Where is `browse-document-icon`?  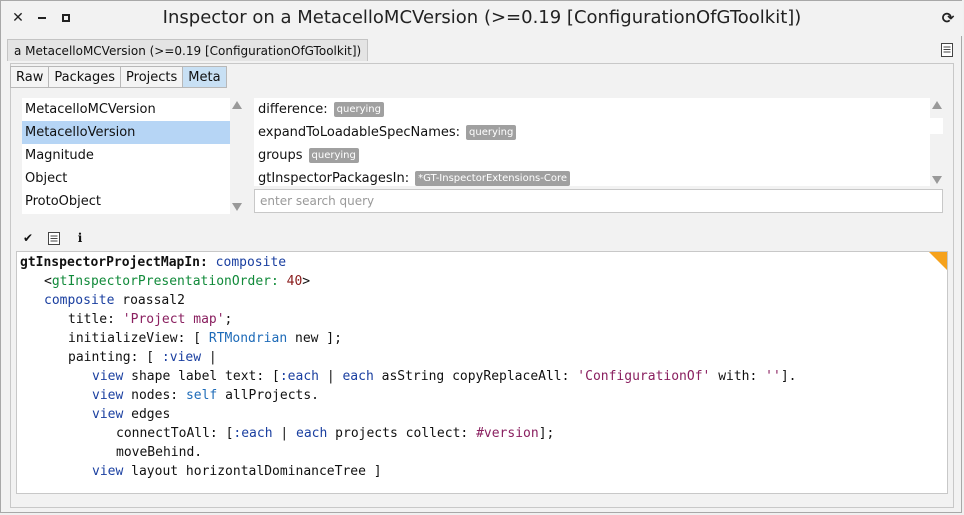 browse-document-icon is located at coordinates (54, 238).